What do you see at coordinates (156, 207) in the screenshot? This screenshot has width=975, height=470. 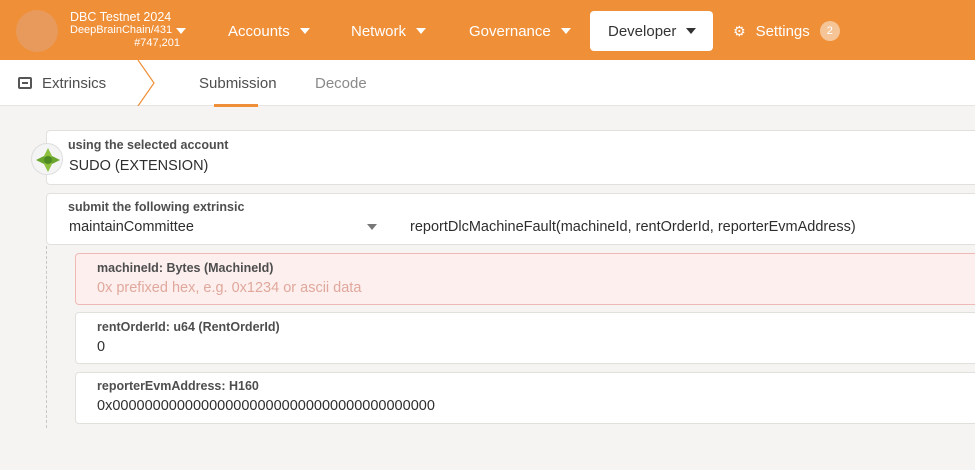 I see `extrinsic-label: submit the following extrinsic` at bounding box center [156, 207].